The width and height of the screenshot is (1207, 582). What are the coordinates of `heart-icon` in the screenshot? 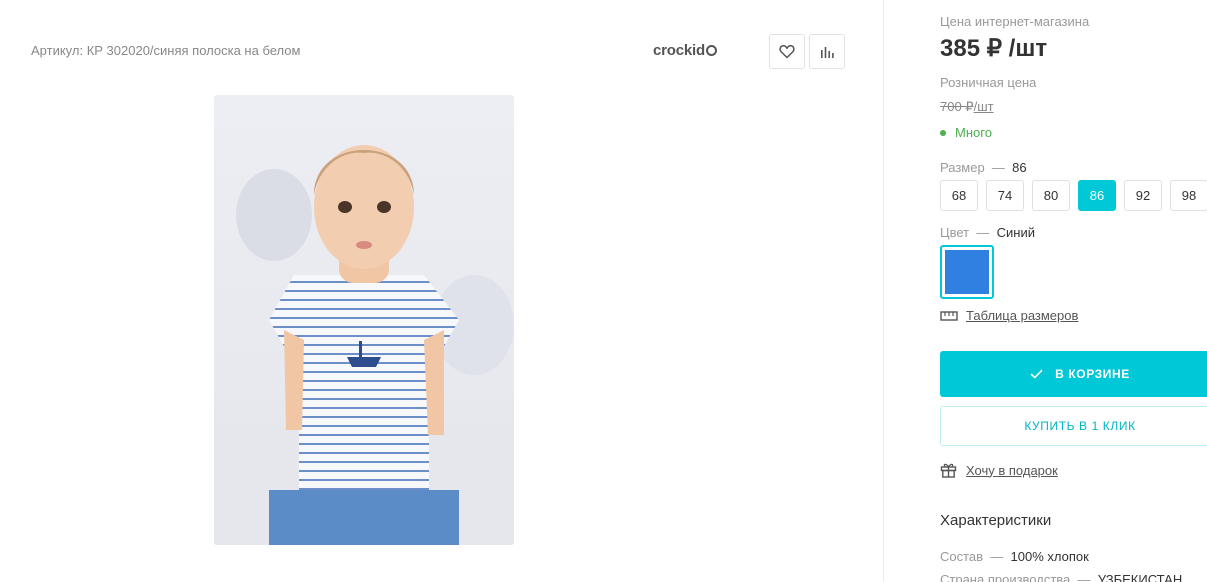 It's located at (787, 51).